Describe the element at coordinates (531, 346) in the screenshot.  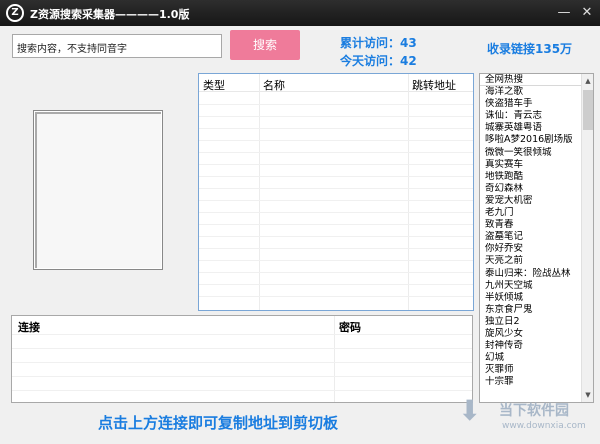
I see `hot-search-item: 封神传奇` at that location.